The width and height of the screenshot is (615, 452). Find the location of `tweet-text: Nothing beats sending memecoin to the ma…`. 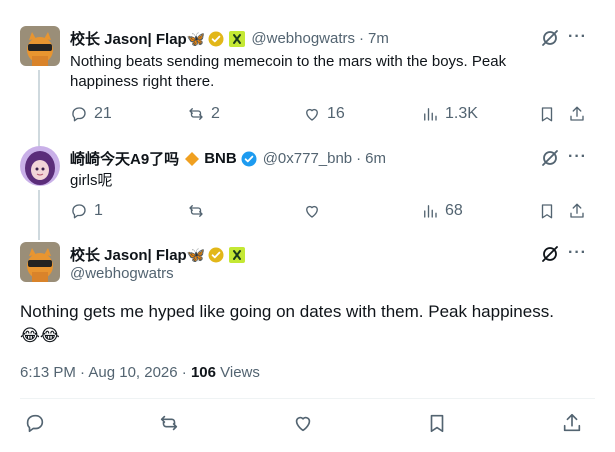

tweet-text: Nothing beats sending memecoin to the ma… is located at coordinates (288, 71).